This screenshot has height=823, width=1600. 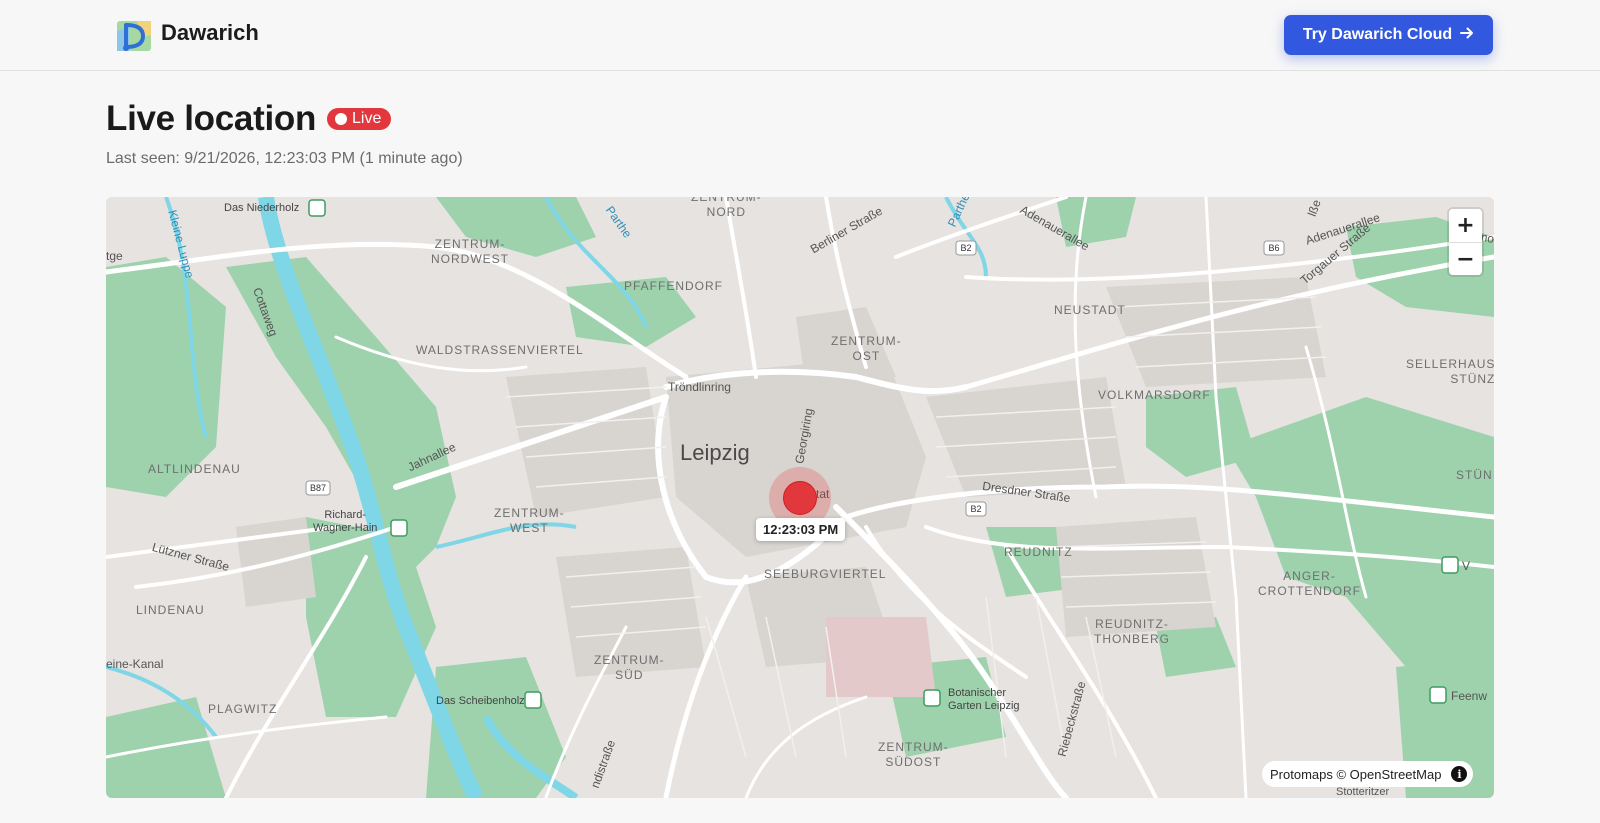 What do you see at coordinates (984, 699) in the screenshot?
I see `park-botanischer: Botanischer Garten Leipzig` at bounding box center [984, 699].